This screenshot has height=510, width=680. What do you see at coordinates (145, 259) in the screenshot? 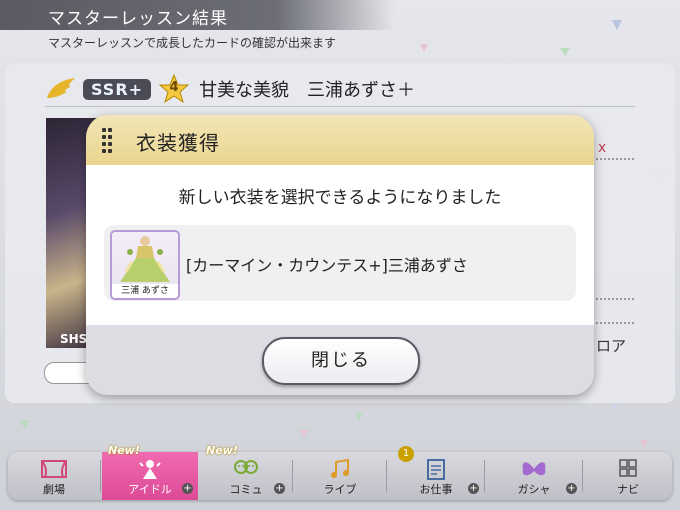
I see `dress-icon` at bounding box center [145, 259].